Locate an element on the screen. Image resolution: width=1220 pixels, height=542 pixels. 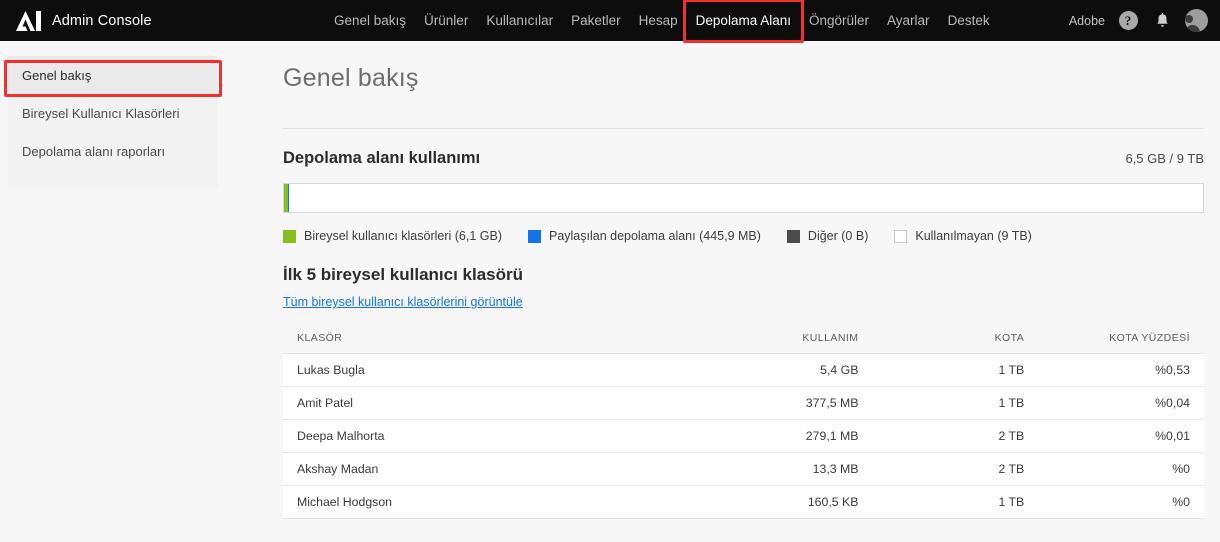
storage-usage-header: Depolama alanı kullanımı 6,5 GB / 9 TB is located at coordinates (743, 158).